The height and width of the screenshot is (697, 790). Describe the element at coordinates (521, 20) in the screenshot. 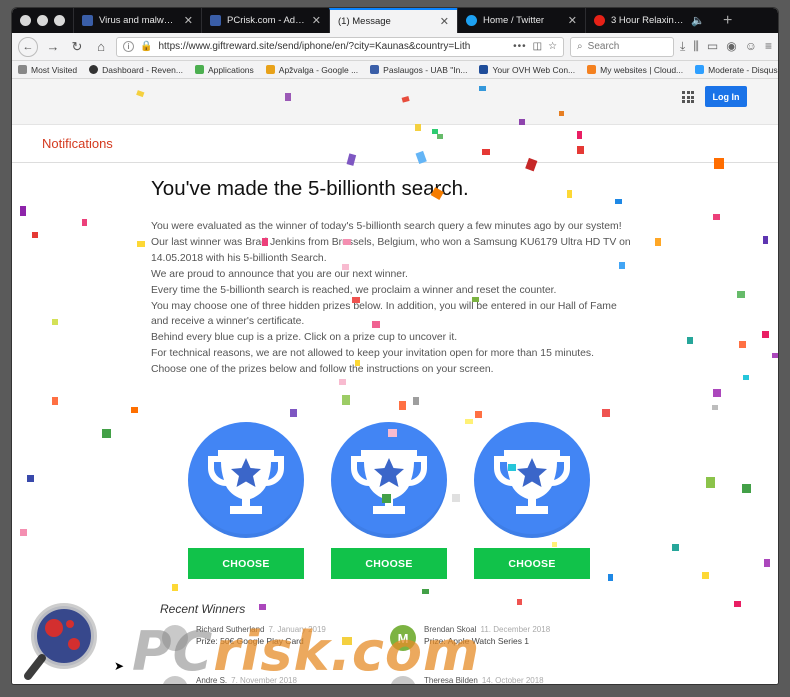

I see `tab-twitter: Home / Twitter ✕` at that location.